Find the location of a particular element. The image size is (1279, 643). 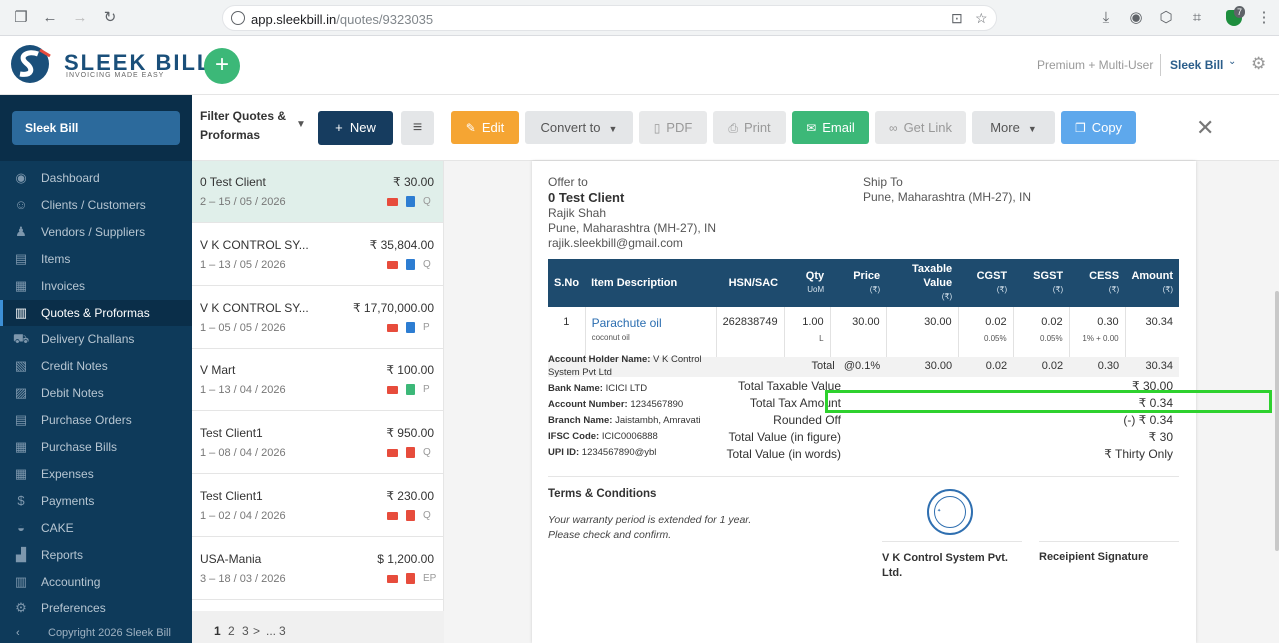

bookmark-star-icon: ☆ is located at coordinates (981, 18).